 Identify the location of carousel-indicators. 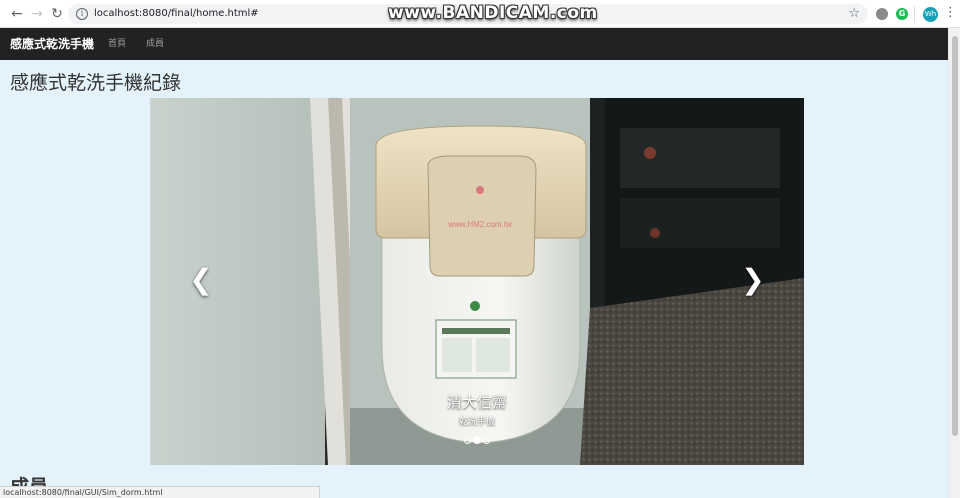
(477, 441).